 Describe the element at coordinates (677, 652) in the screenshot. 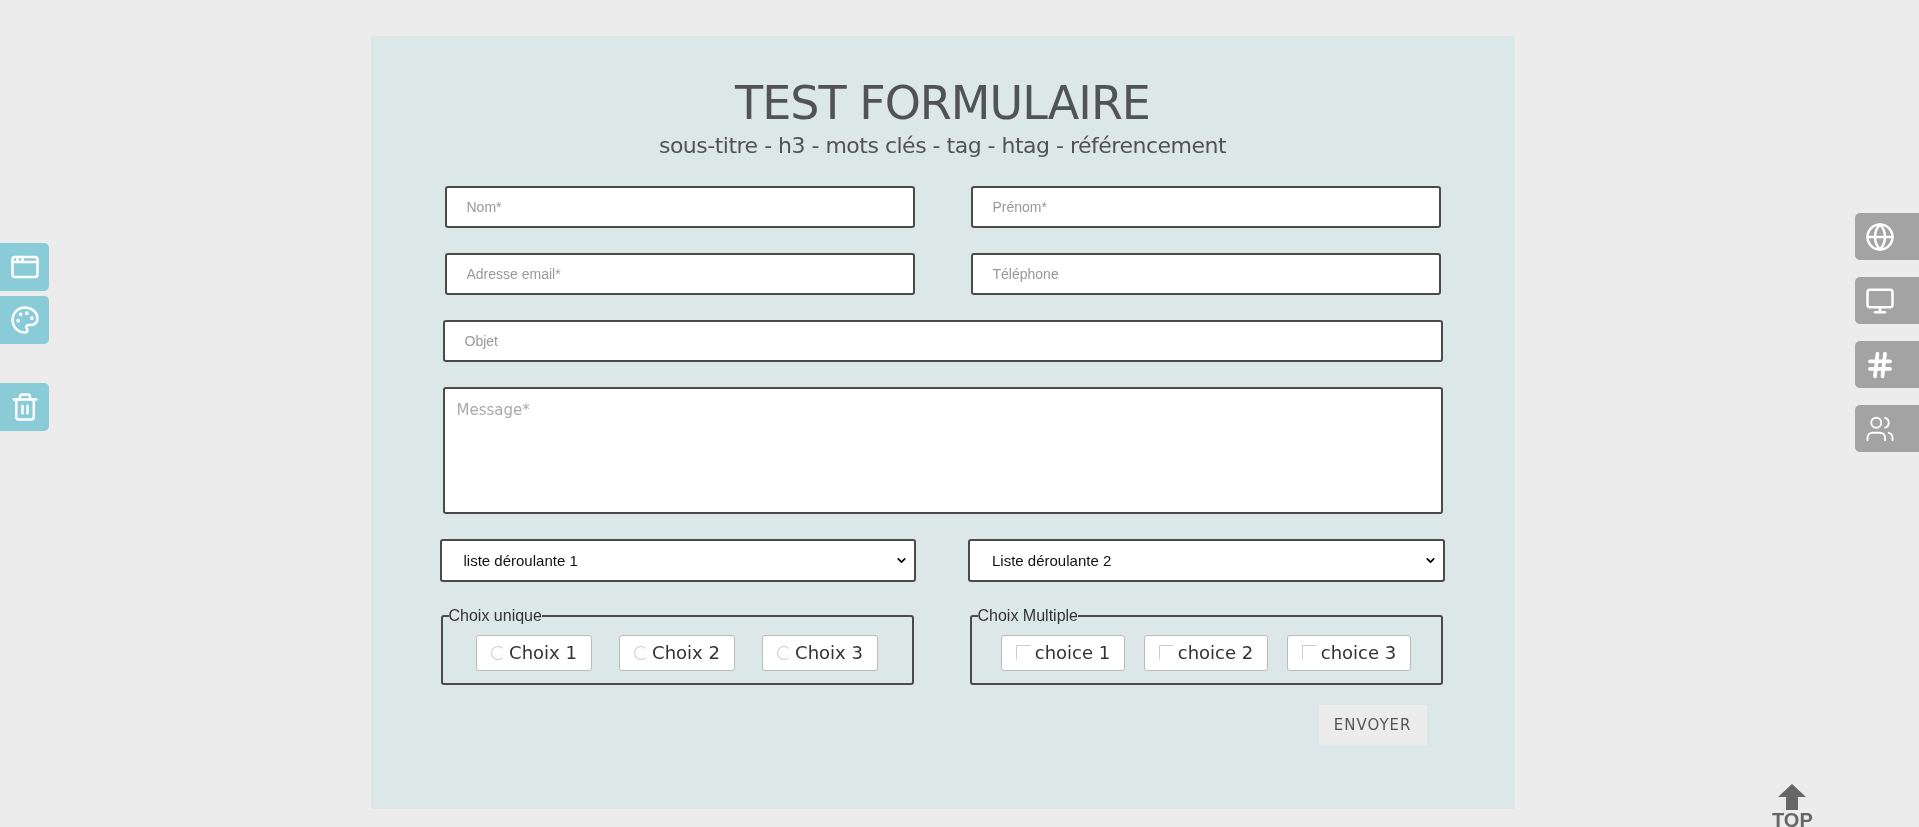

I see `choice-option: Choix 2` at that location.